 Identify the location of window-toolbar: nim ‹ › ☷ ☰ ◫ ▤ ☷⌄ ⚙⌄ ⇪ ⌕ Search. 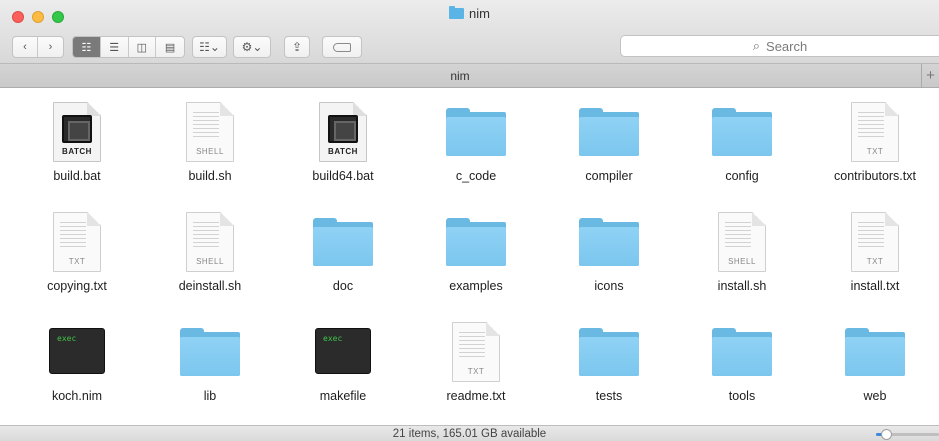
(469, 32).